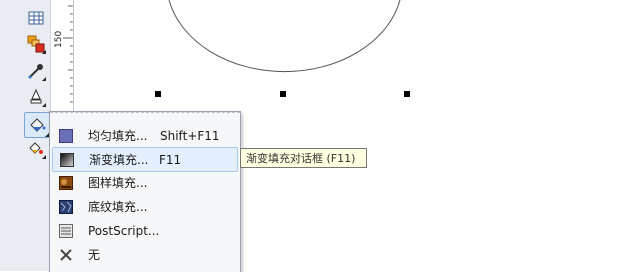 Image resolution: width=620 pixels, height=272 pixels. I want to click on menu-item-shortcut: Shift+F11, so click(190, 135).